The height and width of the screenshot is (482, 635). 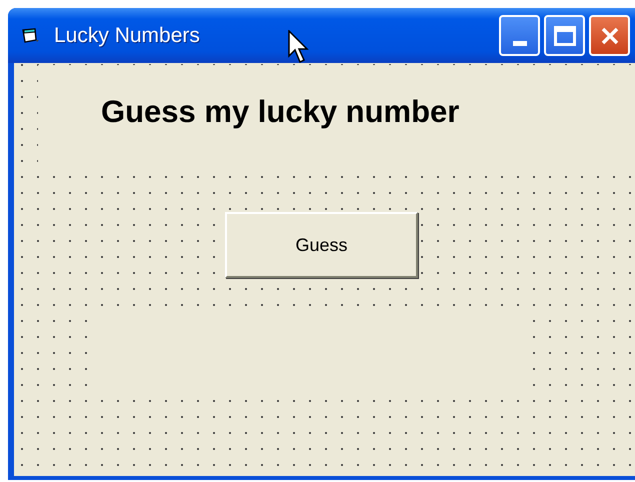 I want to click on minimize-button, so click(x=519, y=35).